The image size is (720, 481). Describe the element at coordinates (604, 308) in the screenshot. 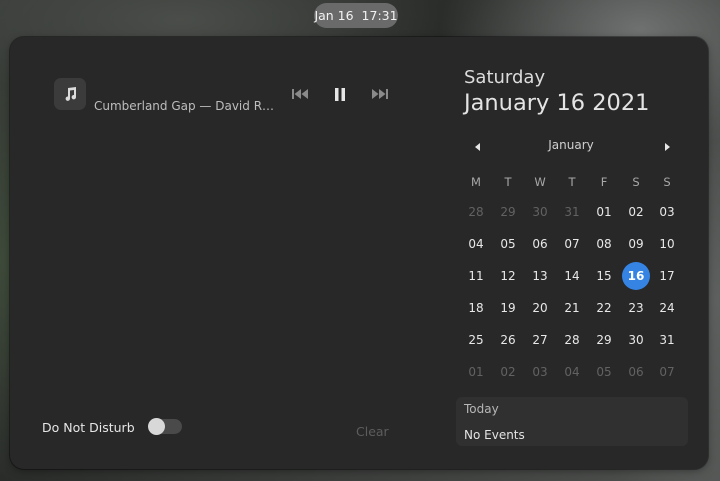

I see `calendar-day: 22` at that location.